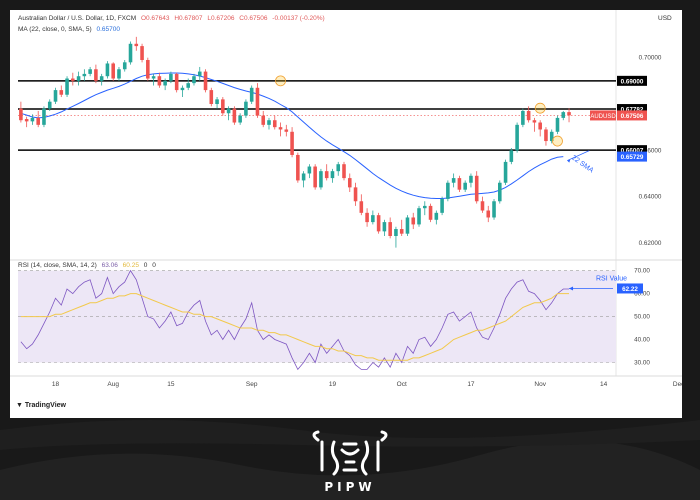  Describe the element at coordinates (665, 18) in the screenshot. I see `currency-label: USD` at that location.